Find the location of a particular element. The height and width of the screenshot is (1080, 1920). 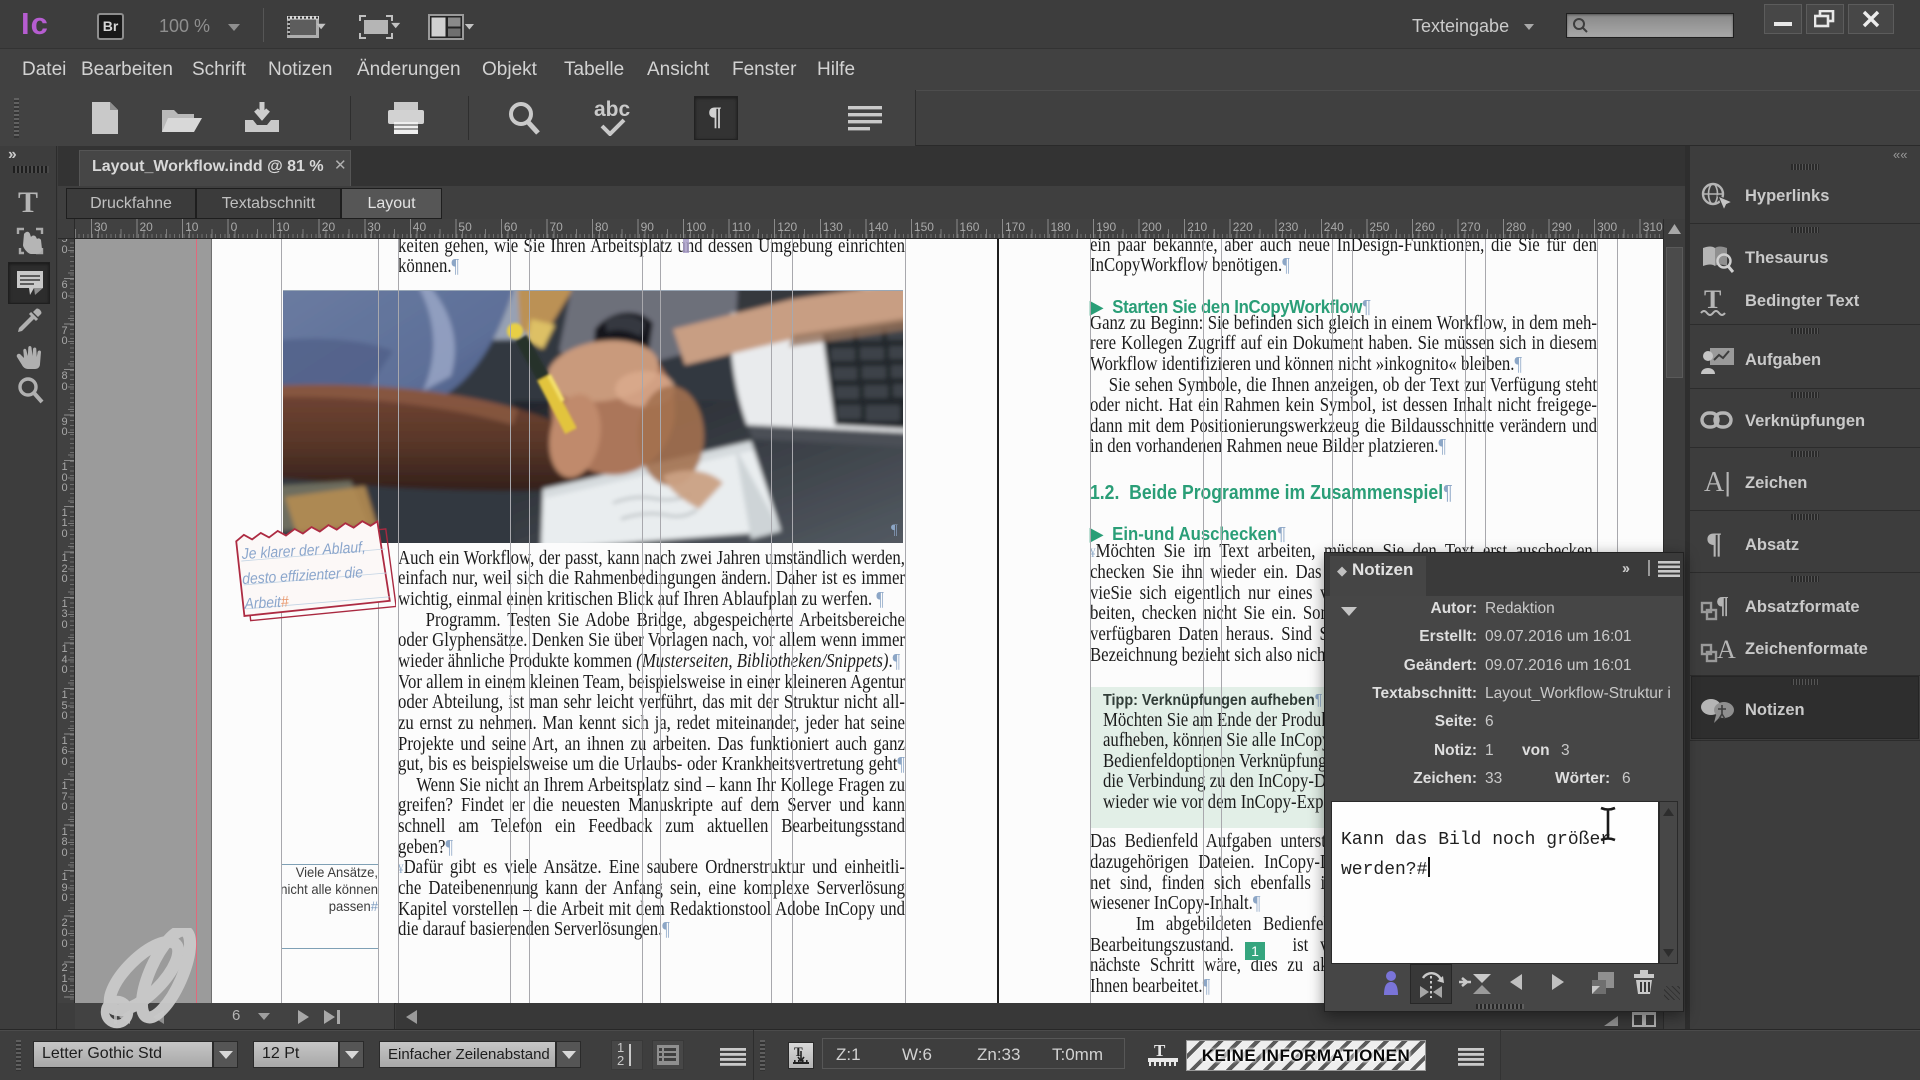

svg-text: Arbeit# is located at coordinates (266, 603).